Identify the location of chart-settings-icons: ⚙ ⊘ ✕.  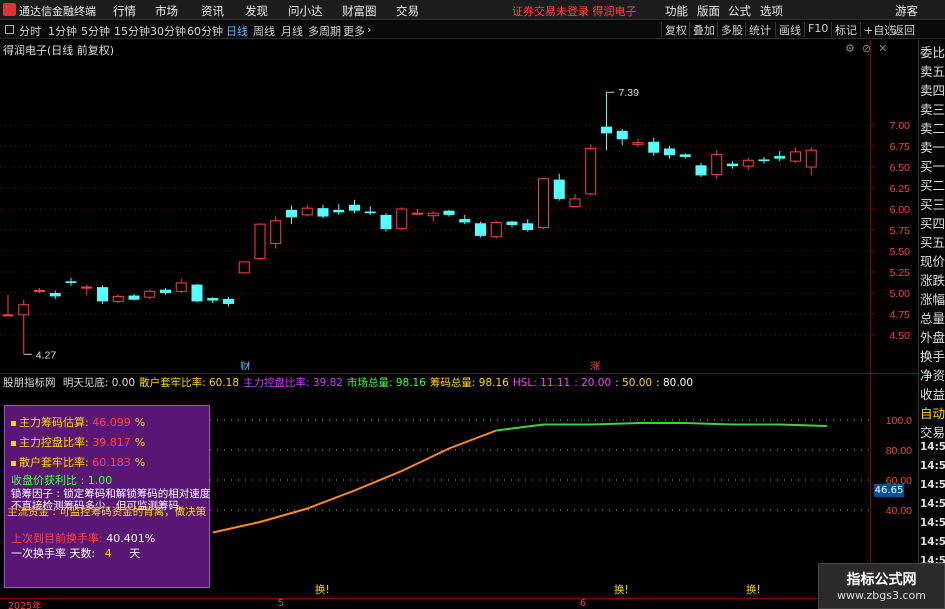
(866, 48).